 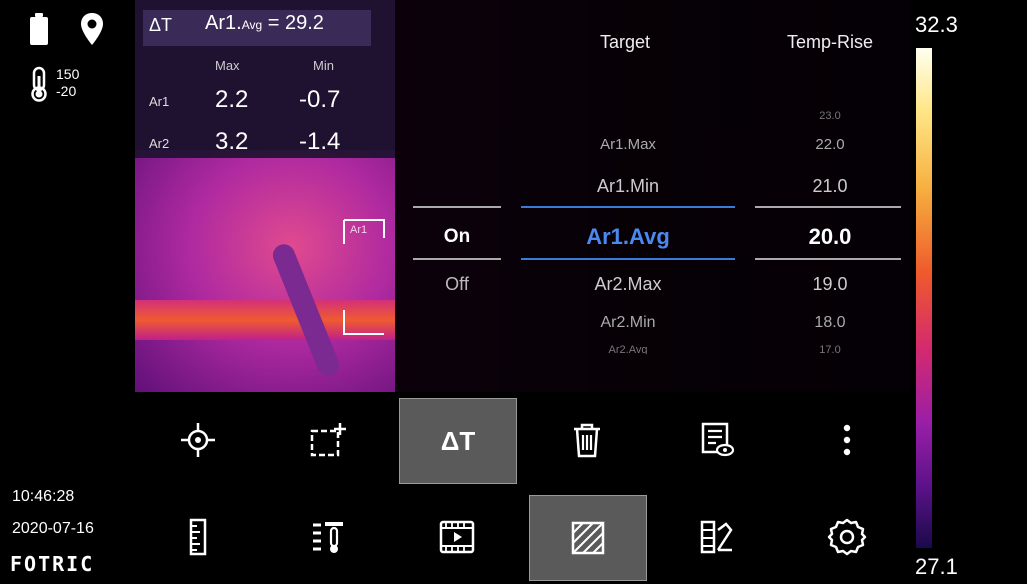 I want to click on delete-tool-button, so click(x=587, y=440).